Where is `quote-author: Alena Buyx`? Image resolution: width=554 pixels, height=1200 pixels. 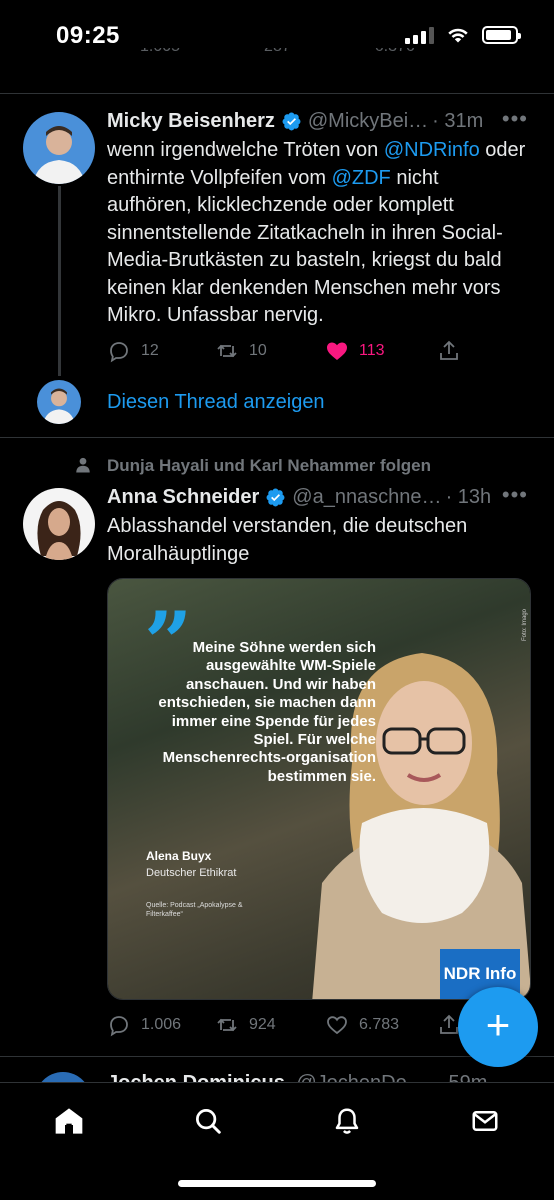
quote-author: Alena Buyx is located at coordinates (179, 856).